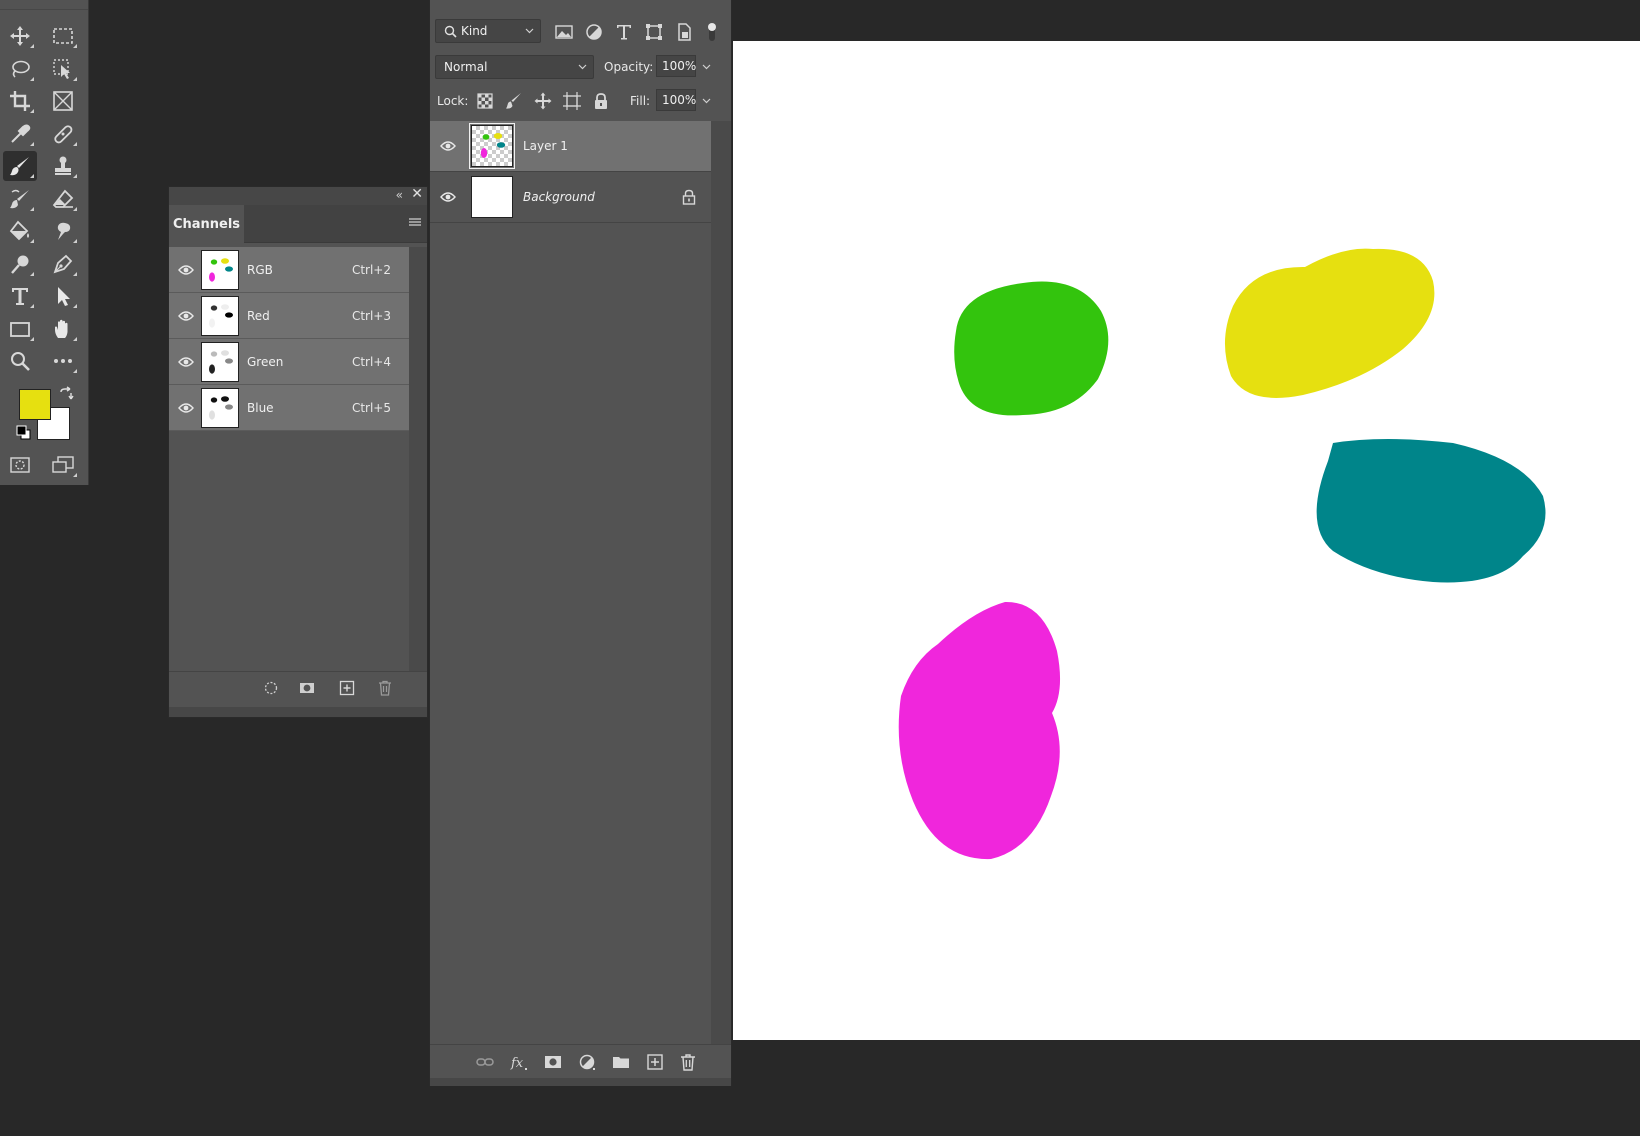 The image size is (1640, 1136). I want to click on type-tool, so click(20, 296).